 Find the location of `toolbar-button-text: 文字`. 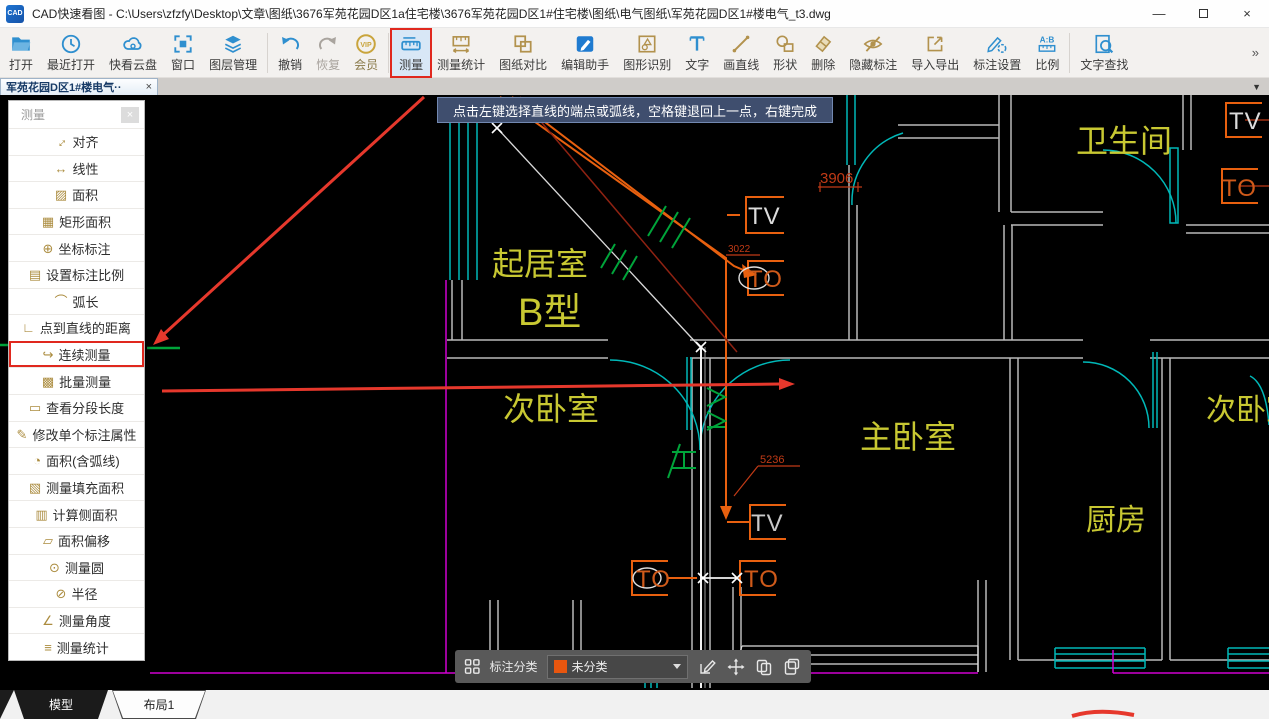

toolbar-button-text: 文字 is located at coordinates (697, 53).